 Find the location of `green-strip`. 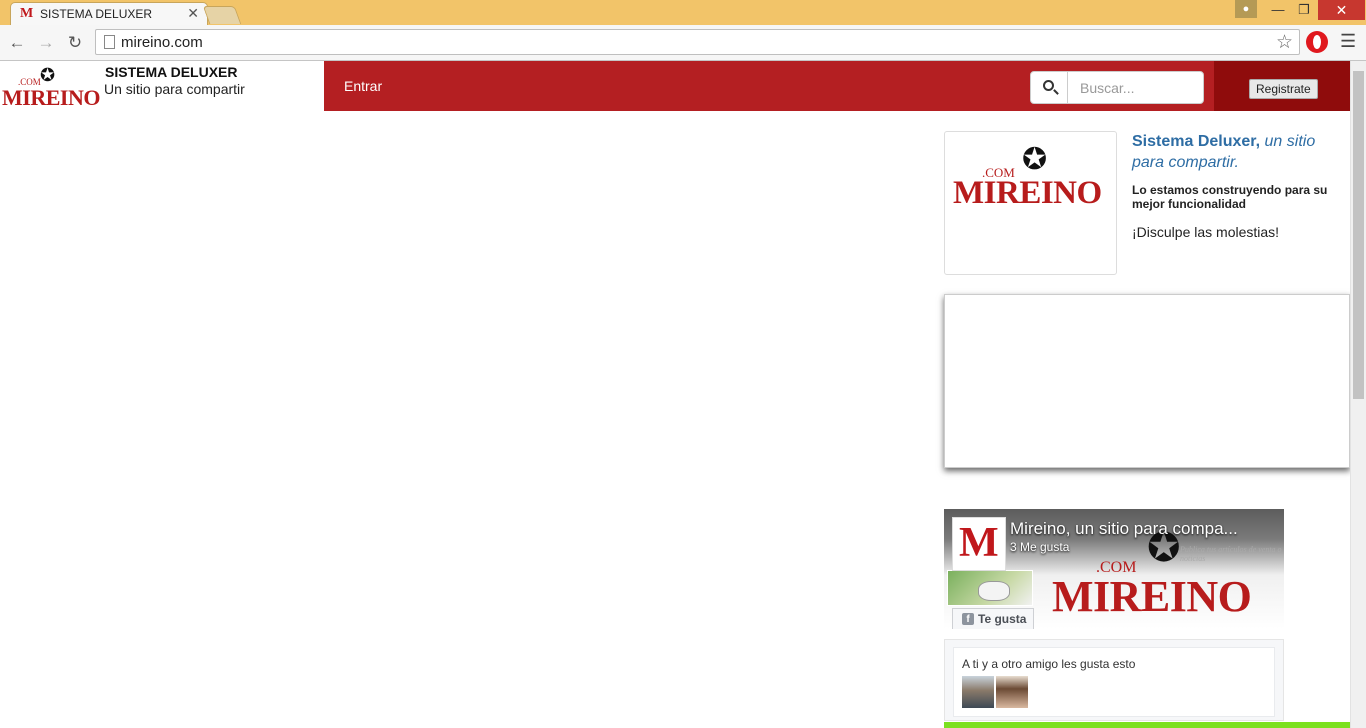

green-strip is located at coordinates (1147, 725).